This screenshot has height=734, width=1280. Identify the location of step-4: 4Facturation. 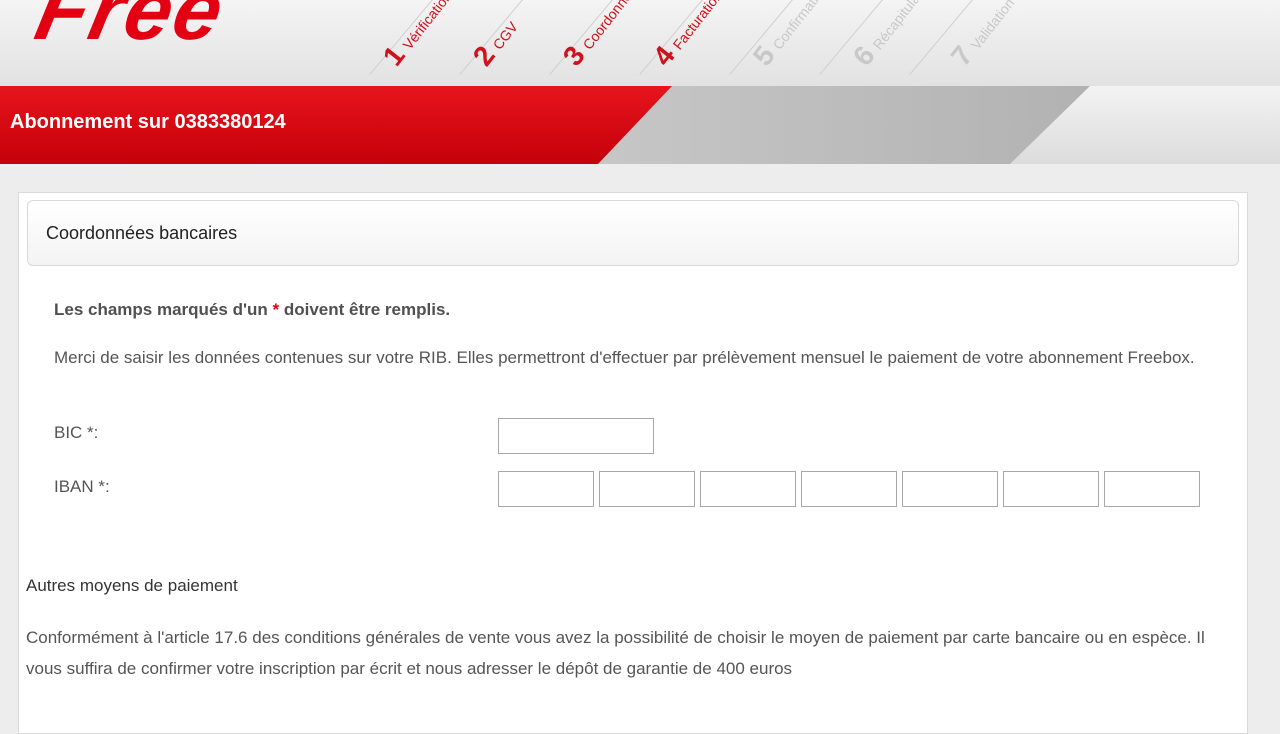
(688, 36).